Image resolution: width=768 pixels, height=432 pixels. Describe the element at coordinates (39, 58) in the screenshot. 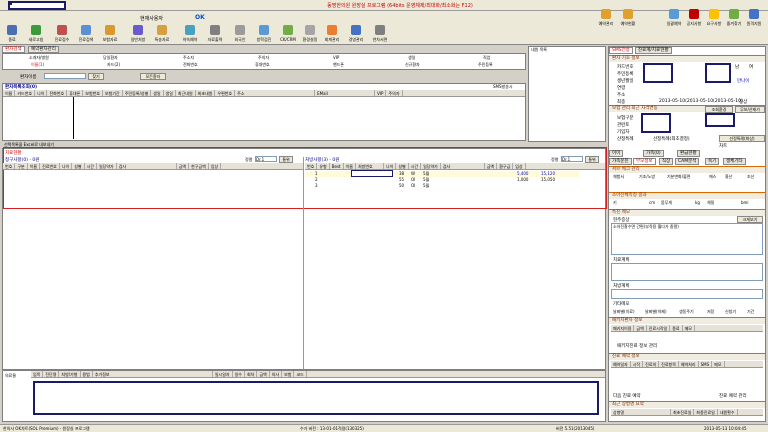

I see `cat-referral: 소개자/병원` at that location.